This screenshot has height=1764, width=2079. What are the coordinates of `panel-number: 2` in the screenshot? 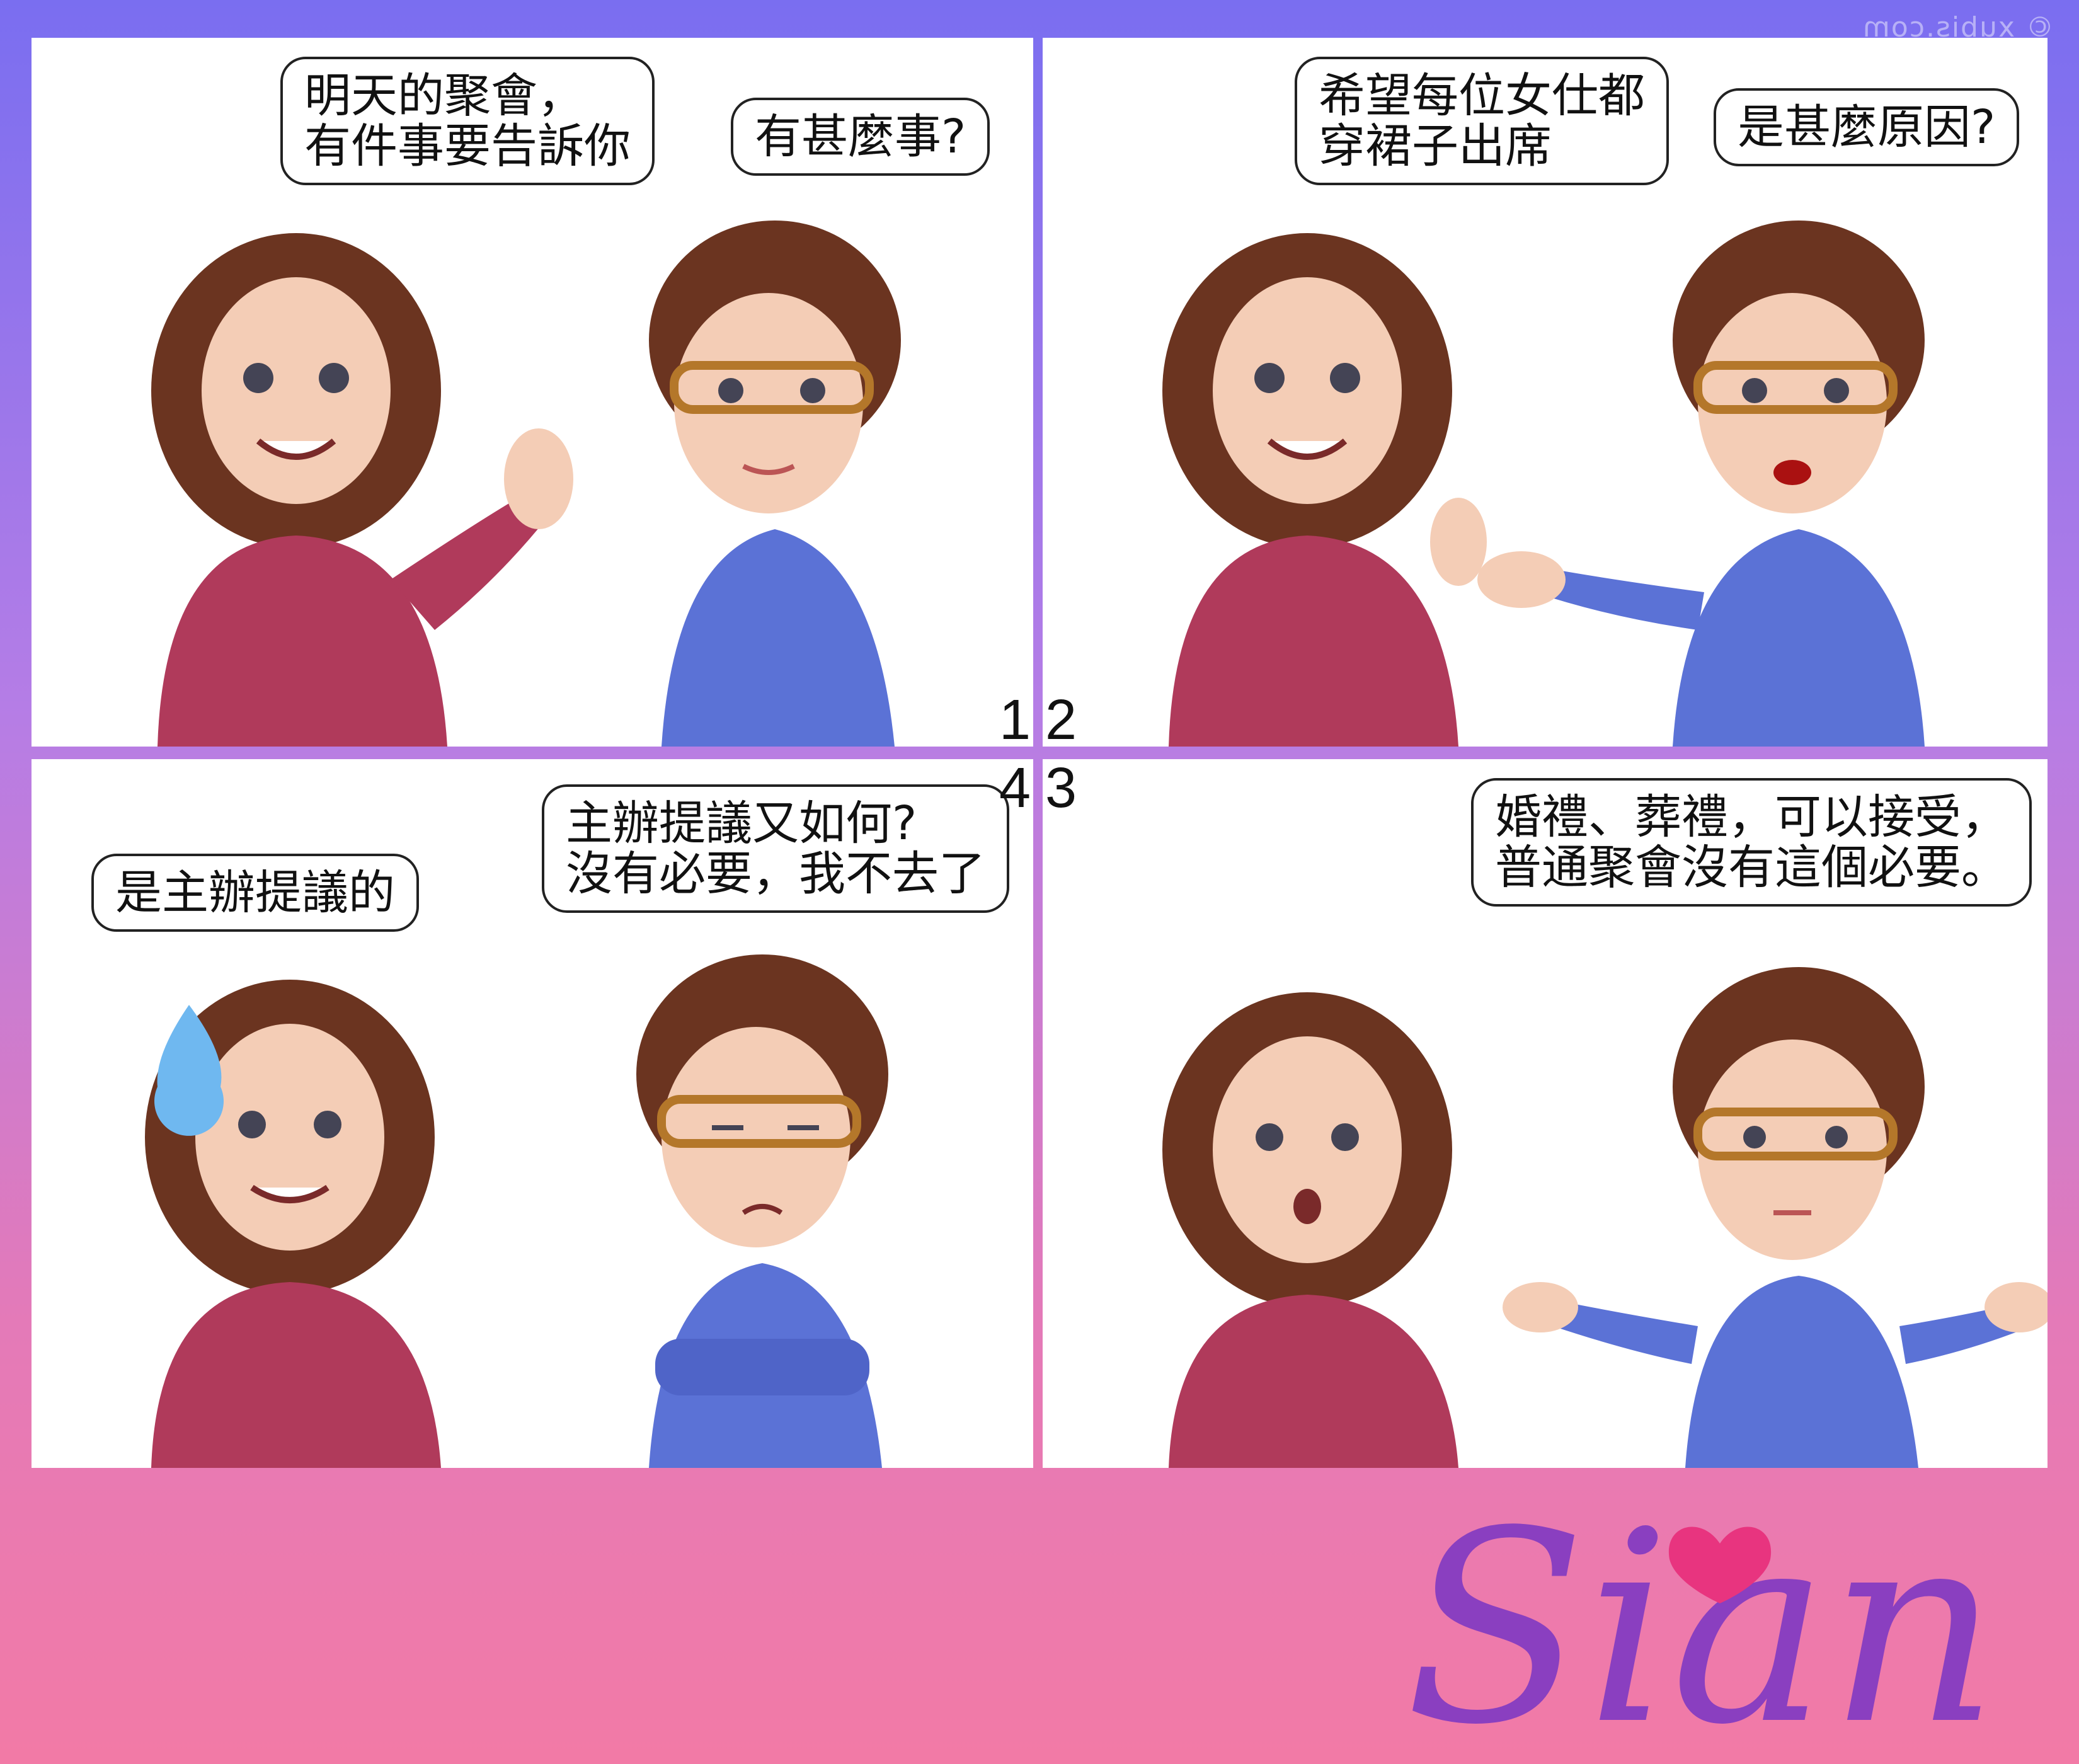 It's located at (1061, 718).